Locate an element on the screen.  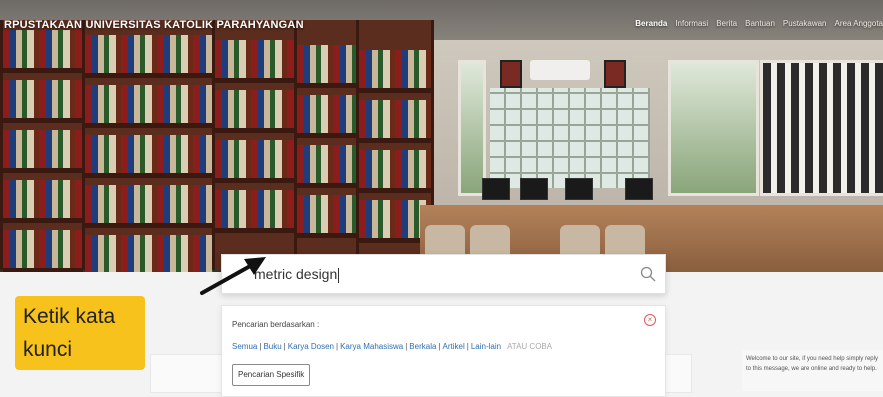
callout-line-2: kunci is located at coordinates (48, 349).